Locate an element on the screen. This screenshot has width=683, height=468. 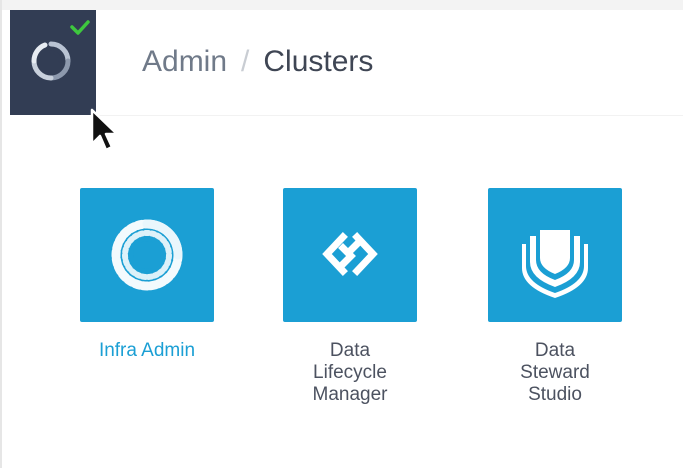
infra-admin-icon is located at coordinates (147, 255).